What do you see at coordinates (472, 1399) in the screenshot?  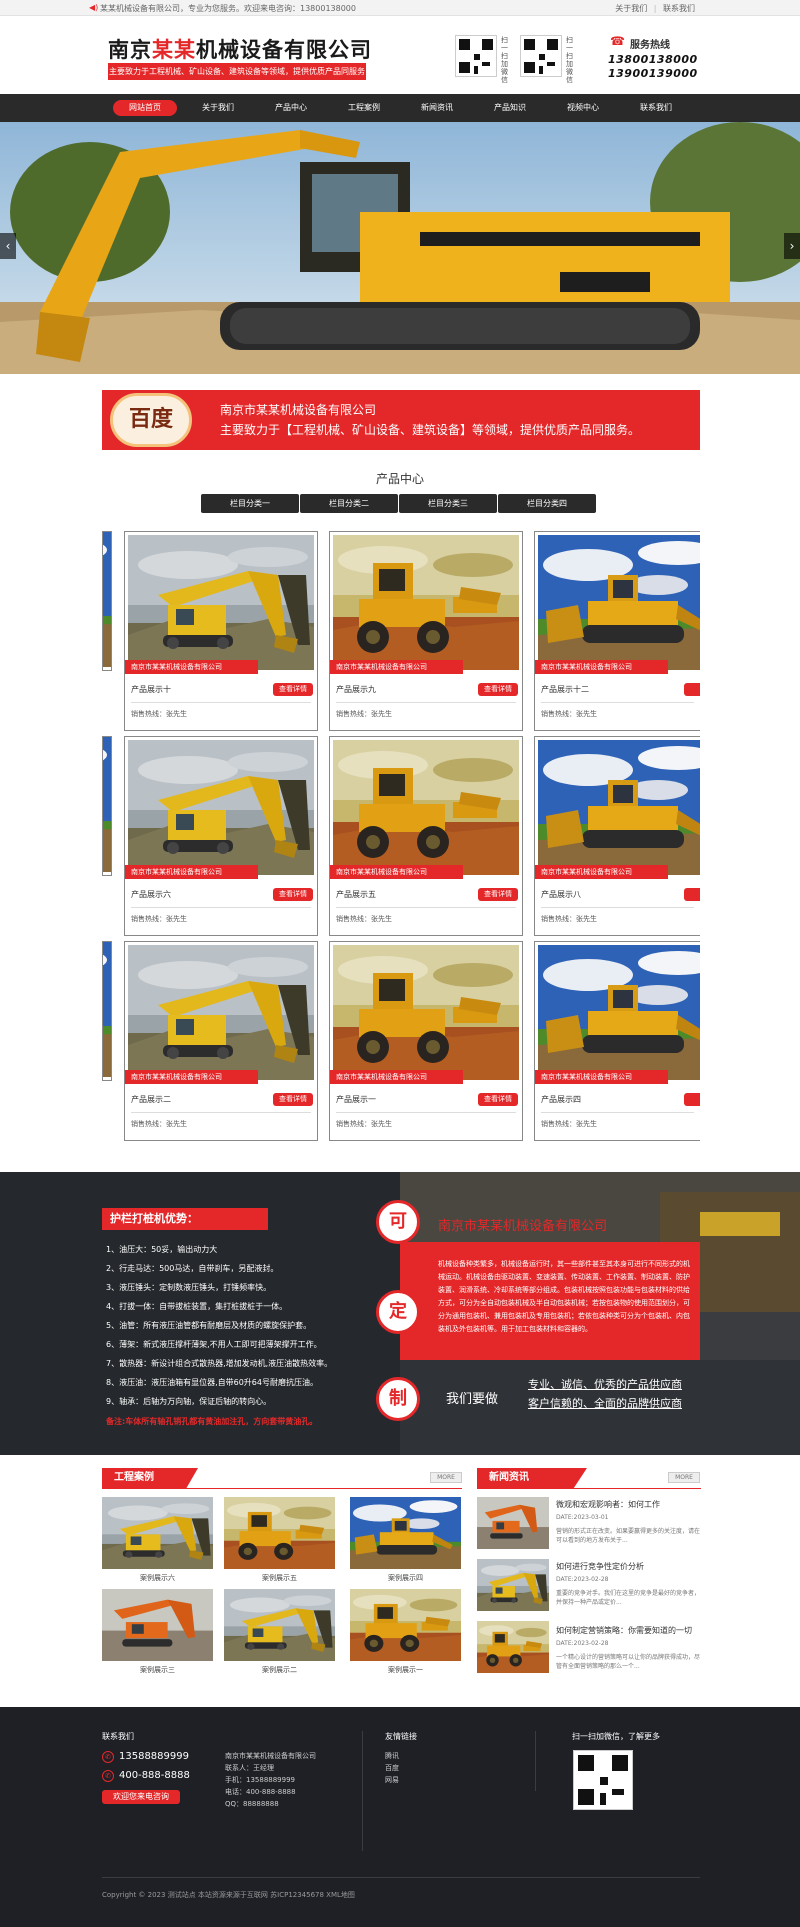 I see `we-do-label: 我们要做` at bounding box center [472, 1399].